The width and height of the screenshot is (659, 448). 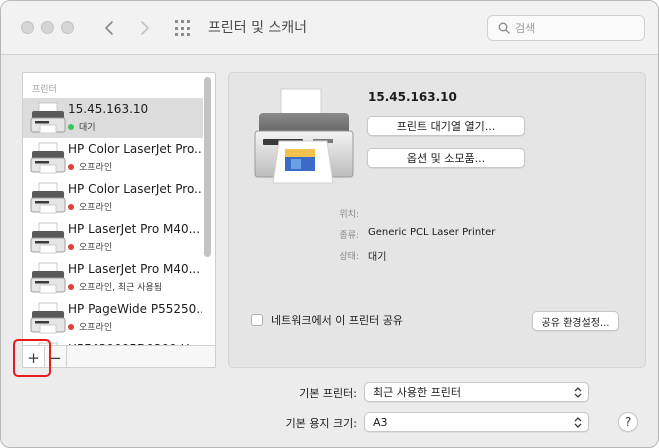 I want to click on share-printer-row: 네트워크에서 이 프린터 공유, so click(x=327, y=320).